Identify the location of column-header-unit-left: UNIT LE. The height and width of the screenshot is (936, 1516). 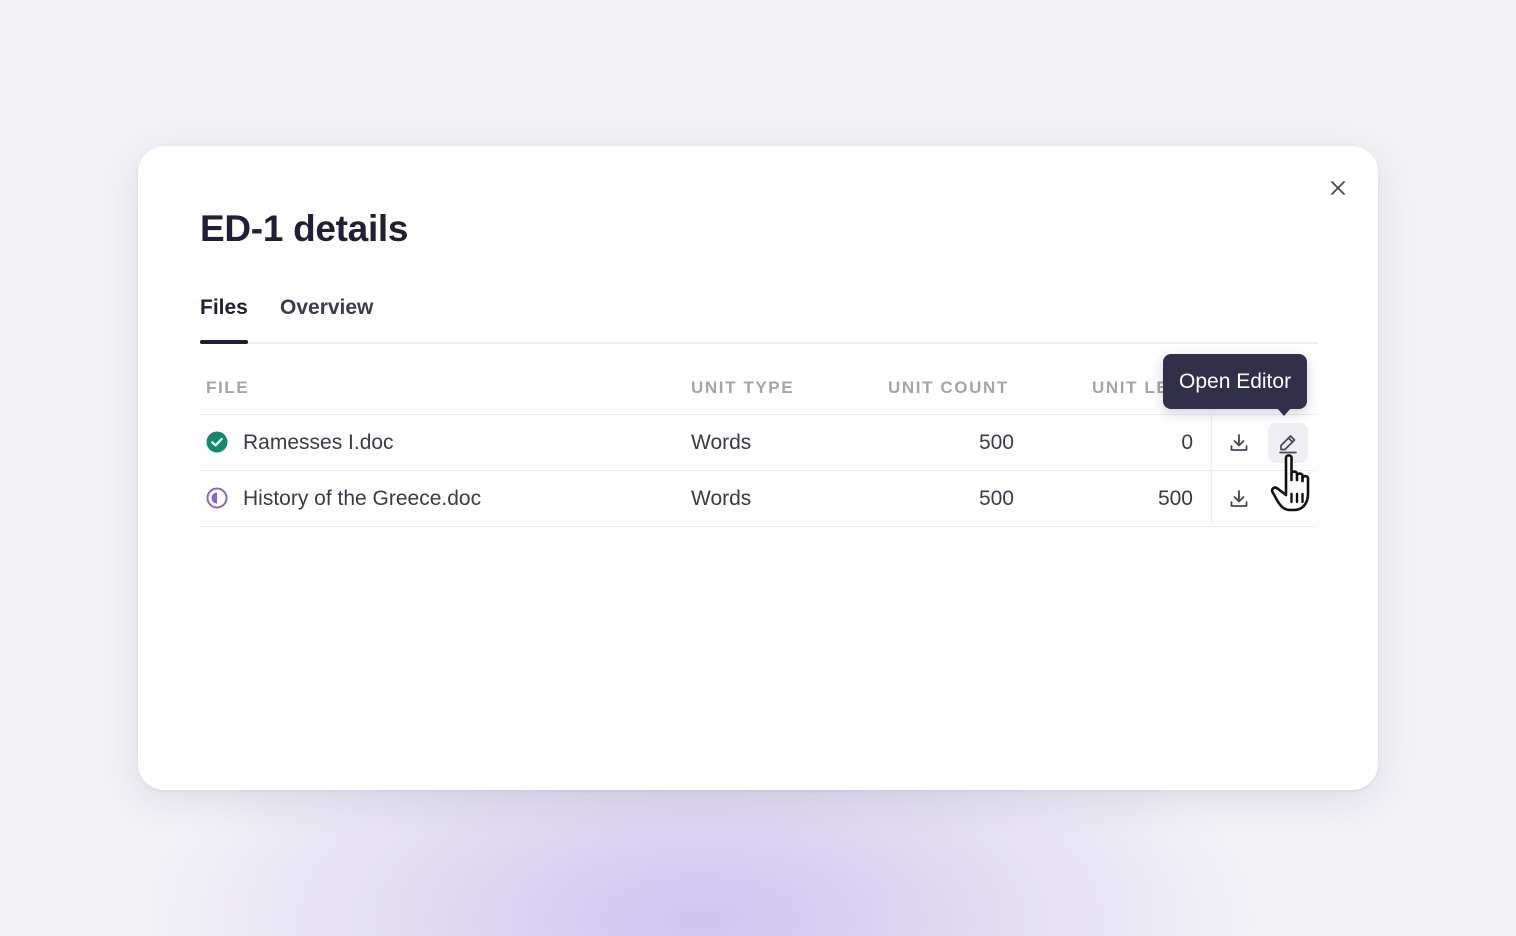
(1130, 388).